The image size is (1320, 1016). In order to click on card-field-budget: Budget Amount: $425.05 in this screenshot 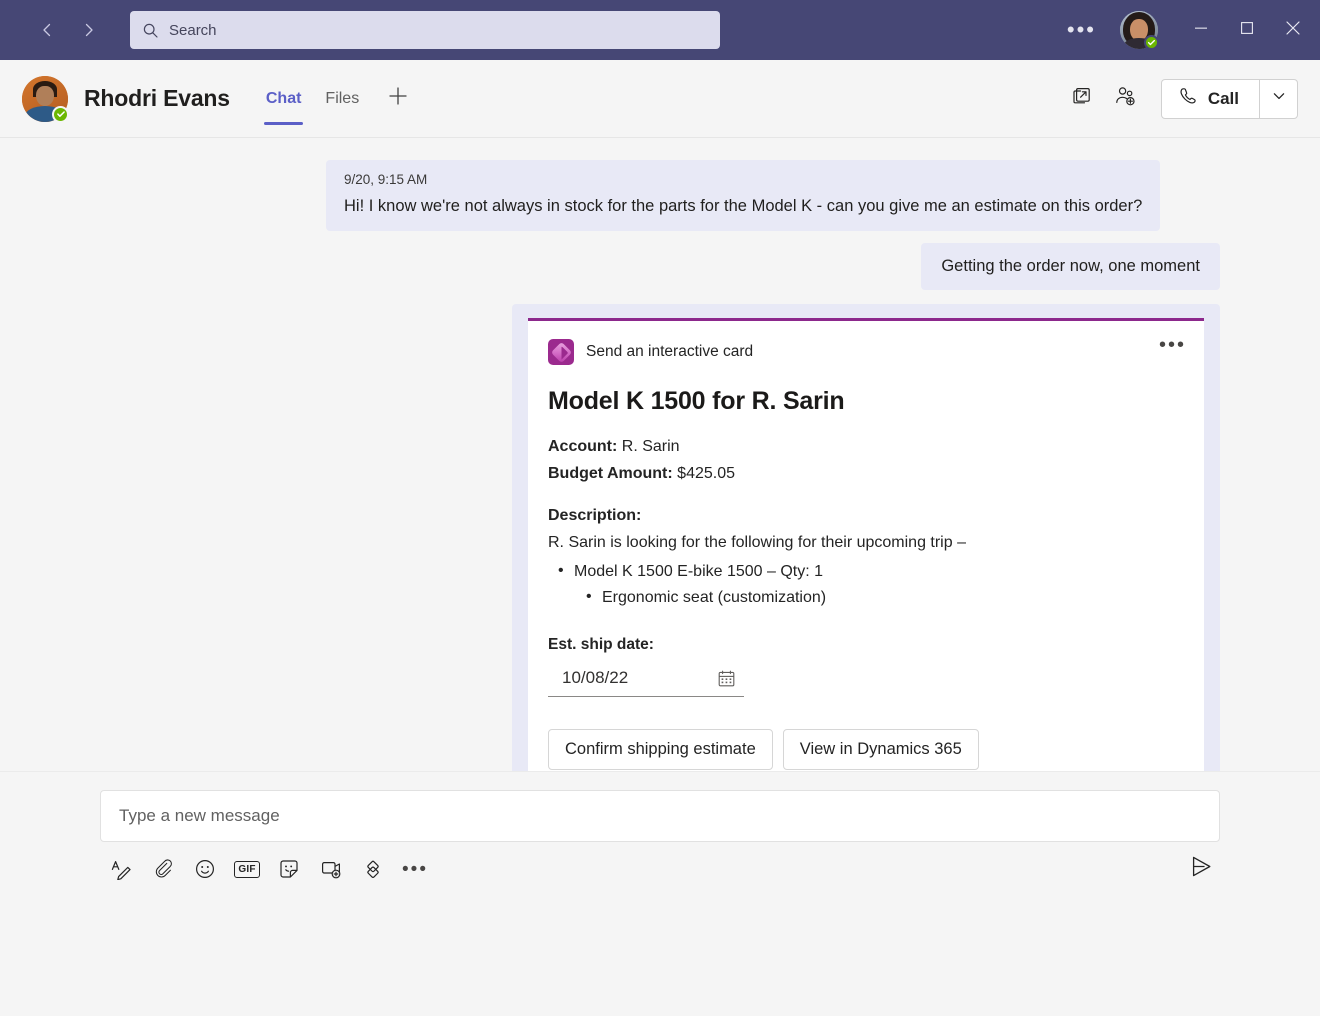, I will do `click(866, 474)`.